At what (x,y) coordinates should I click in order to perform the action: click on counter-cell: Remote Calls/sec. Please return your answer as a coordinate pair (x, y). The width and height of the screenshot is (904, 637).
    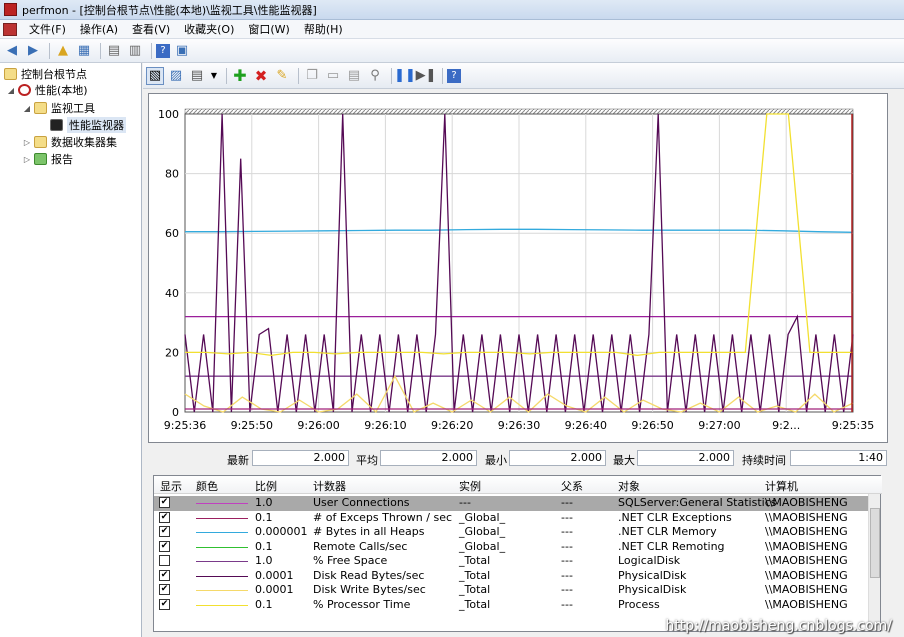
    Looking at the image, I should click on (360, 546).